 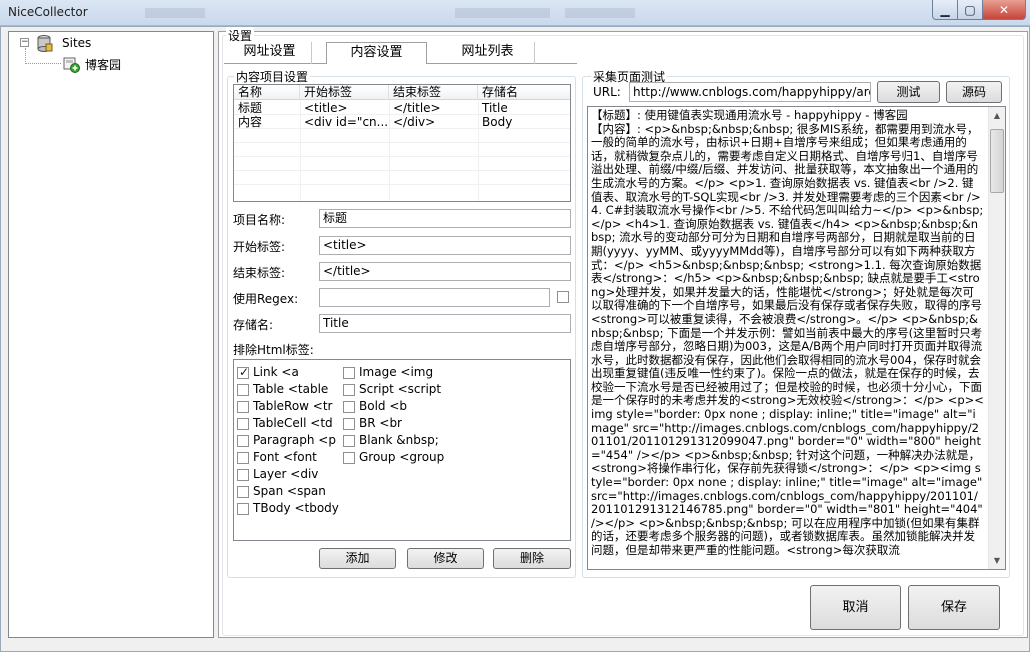 I want to click on exclude-option-label: Image <img, so click(x=396, y=372).